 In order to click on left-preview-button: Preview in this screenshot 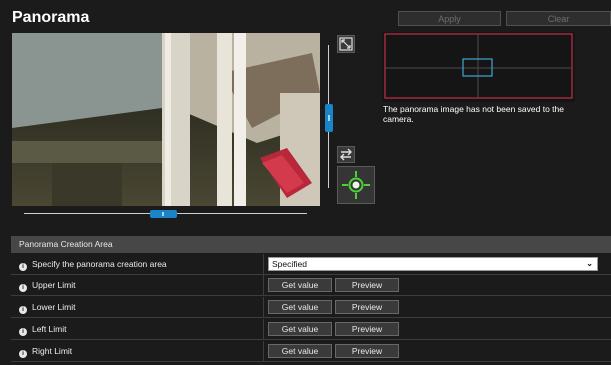, I will do `click(367, 329)`.